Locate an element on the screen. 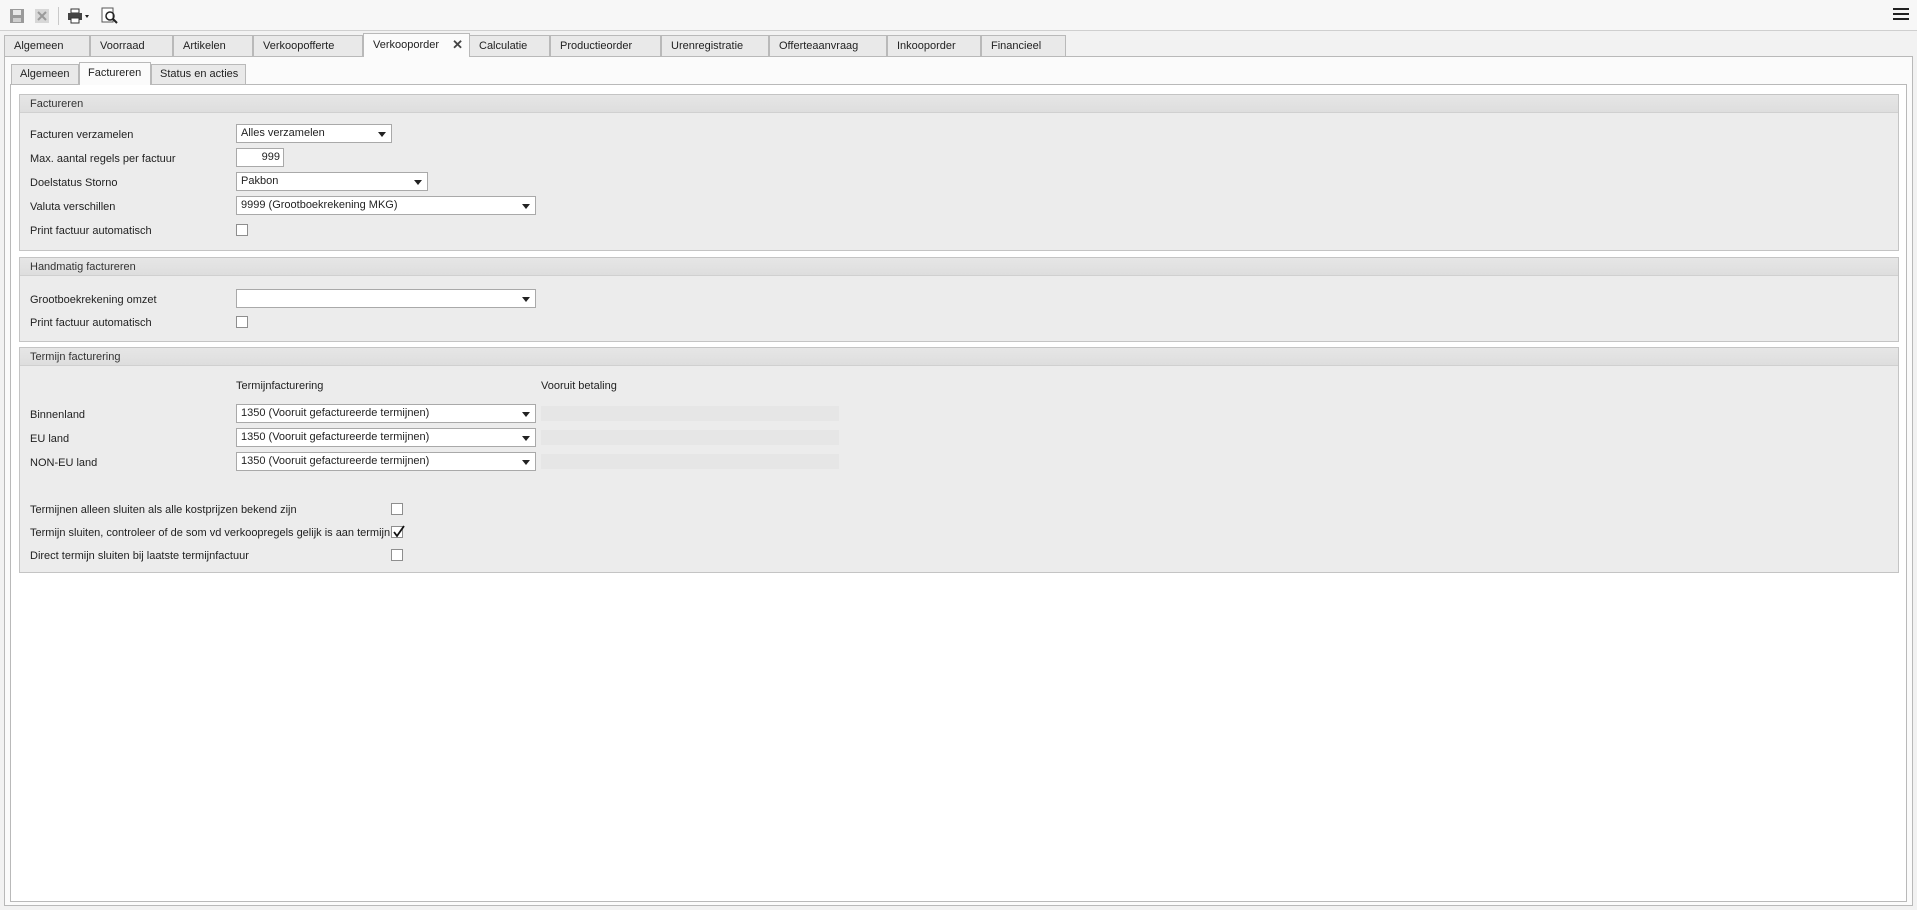  doelstatus-storno-select: Pakbon is located at coordinates (332, 181).